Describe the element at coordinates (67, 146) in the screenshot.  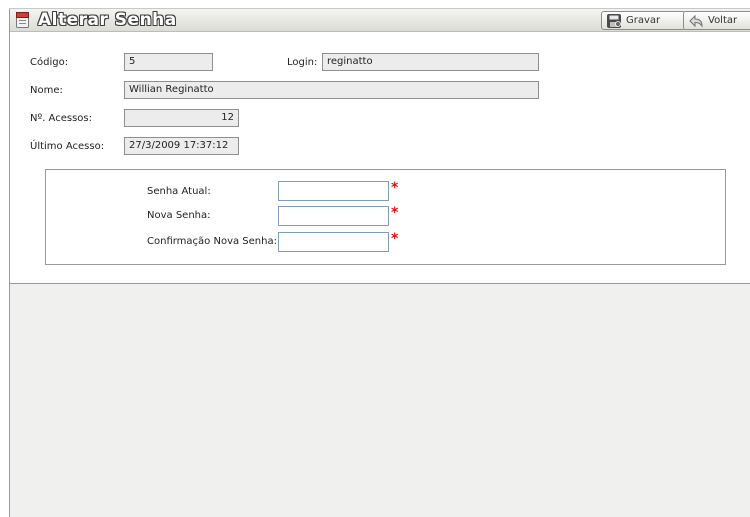
I see `ultimo-acesso-label: Último Acesso:` at that location.